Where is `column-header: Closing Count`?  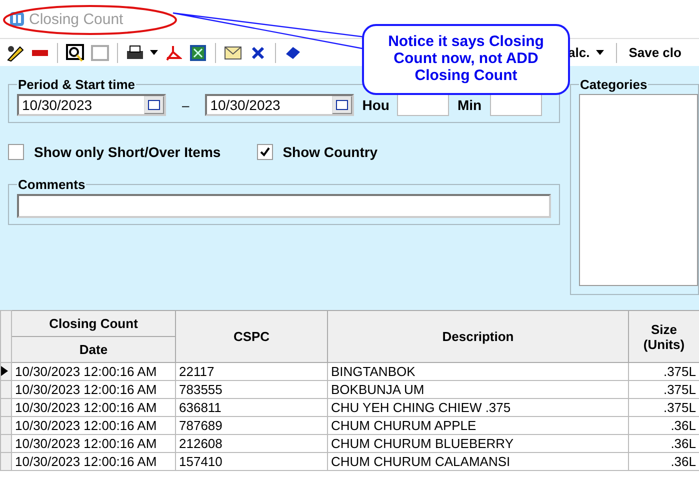 column-header: Closing Count is located at coordinates (94, 323).